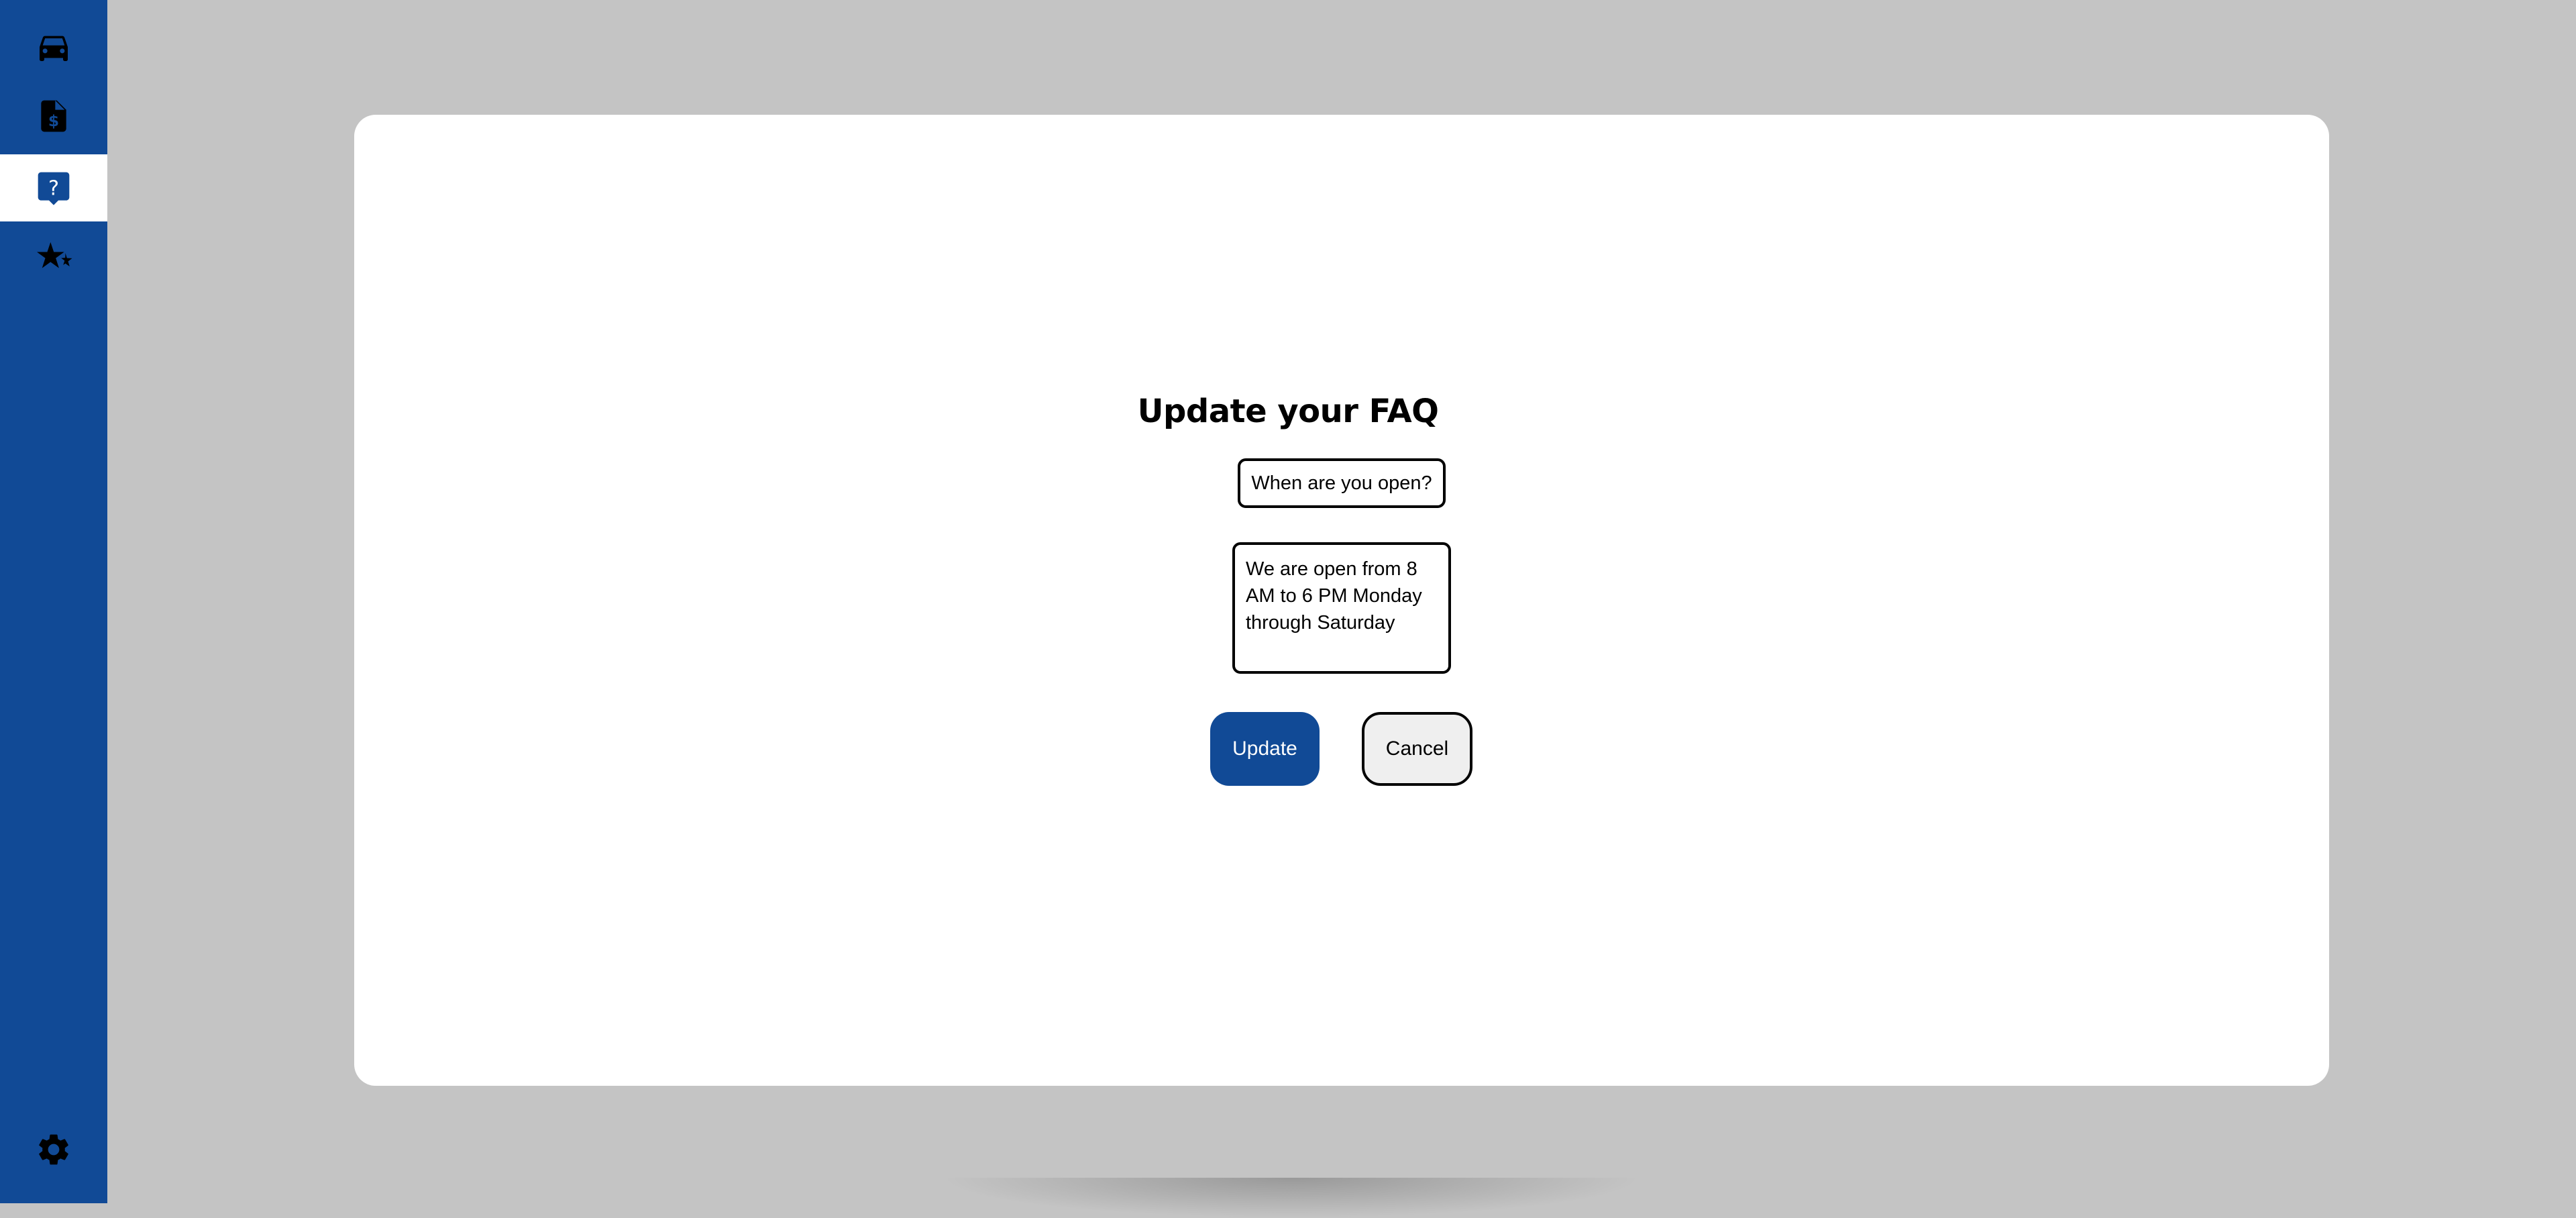 This screenshot has height=1218, width=2576. Describe the element at coordinates (1417, 749) in the screenshot. I see `cancel-button: Cancel` at that location.